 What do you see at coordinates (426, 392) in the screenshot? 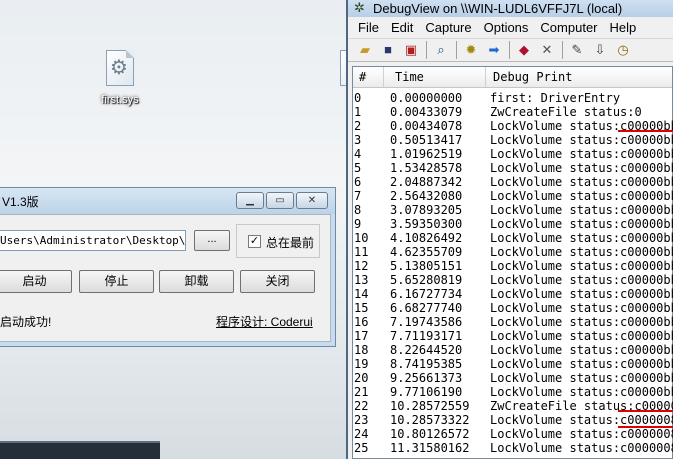
I see `row-time: 9.77106190` at bounding box center [426, 392].